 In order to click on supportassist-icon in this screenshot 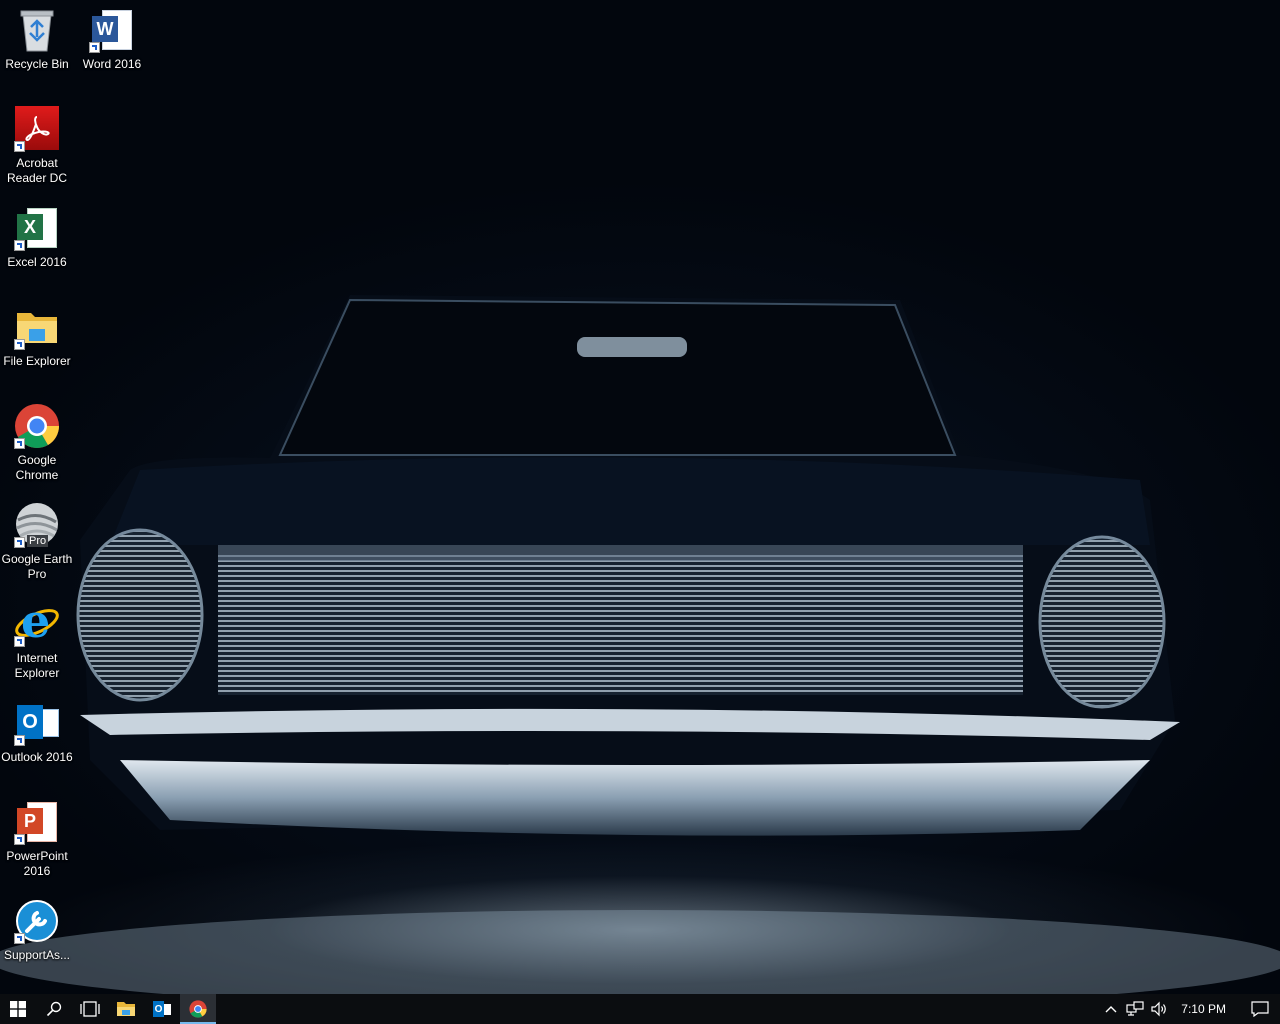, I will do `click(37, 921)`.